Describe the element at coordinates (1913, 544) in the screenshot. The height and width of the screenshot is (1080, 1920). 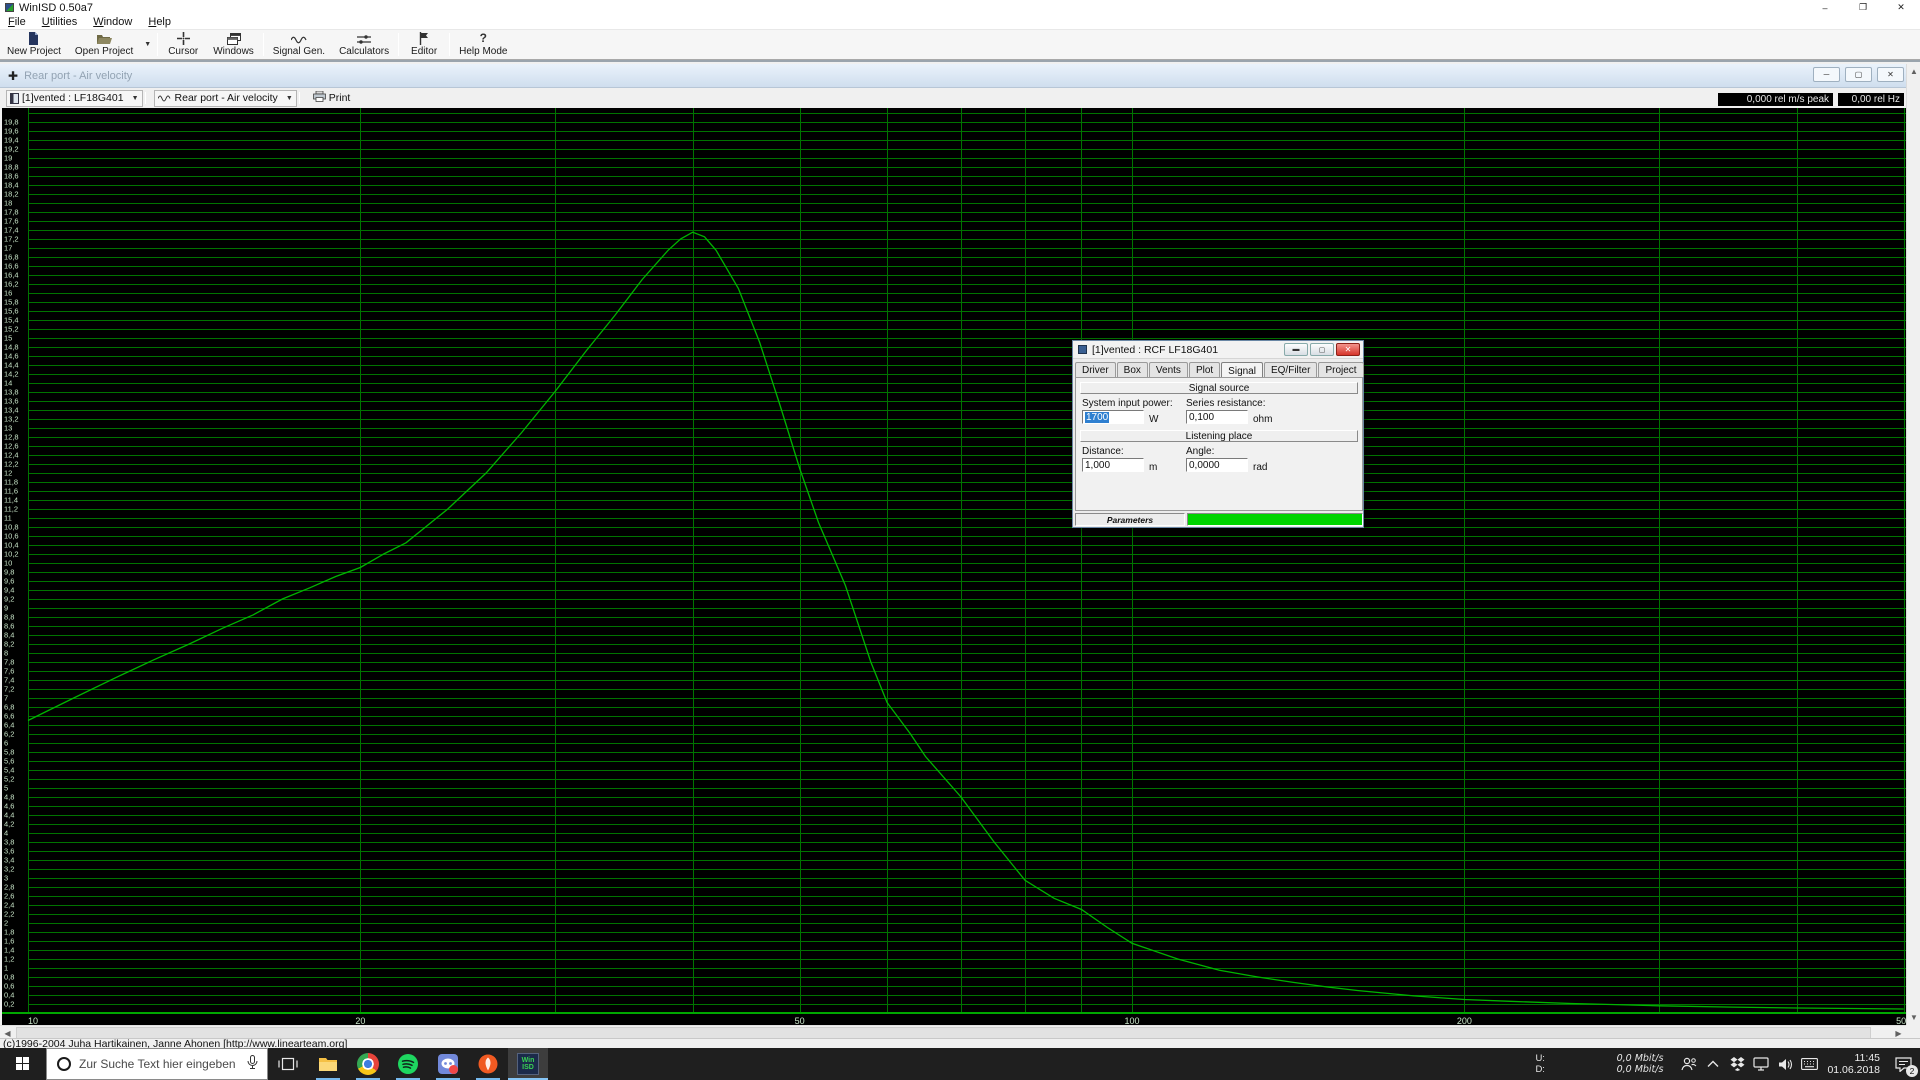
I see `vertical-scrollbar: ▲ ▼` at that location.